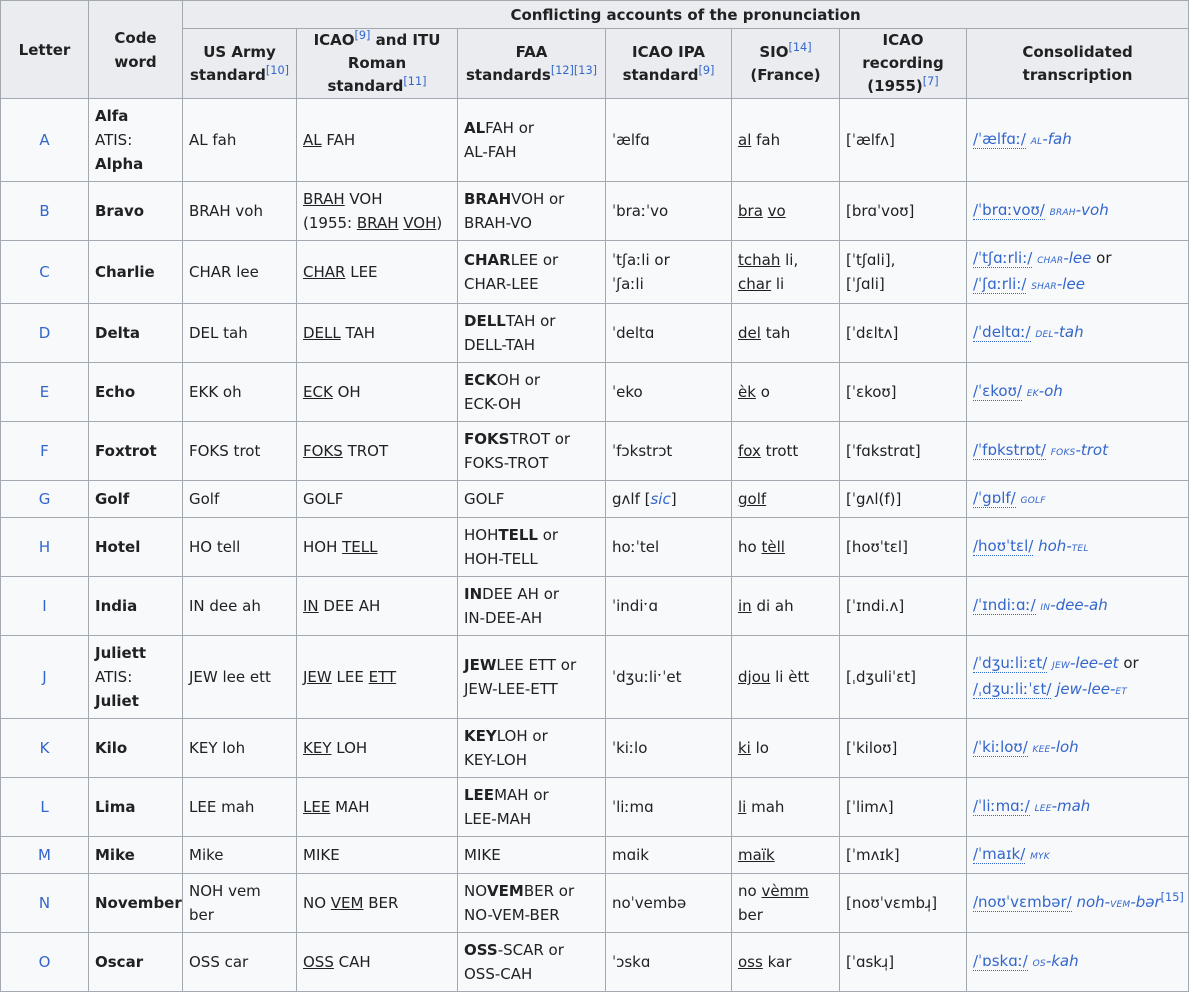 This screenshot has height=992, width=1193. What do you see at coordinates (785, 499) in the screenshot?
I see `sio-cell: golf` at bounding box center [785, 499].